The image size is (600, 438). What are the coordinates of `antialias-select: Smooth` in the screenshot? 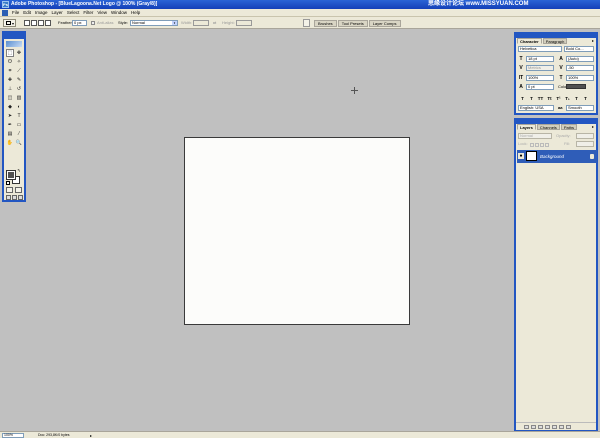 It's located at (580, 108).